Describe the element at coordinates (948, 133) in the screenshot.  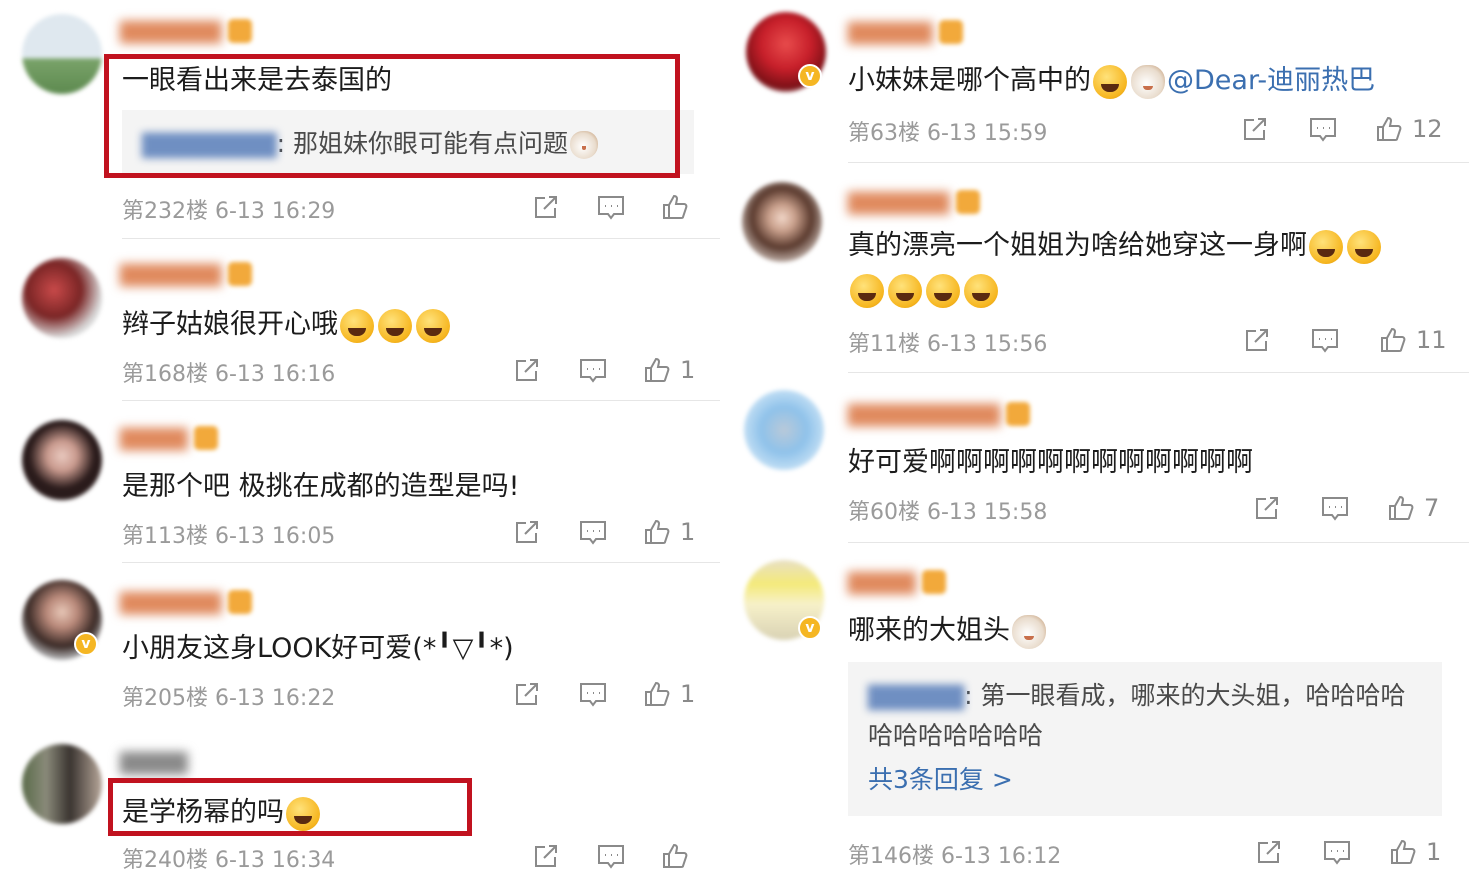
I see `floor-timestamp: 第63楼 6-13 15:59` at that location.